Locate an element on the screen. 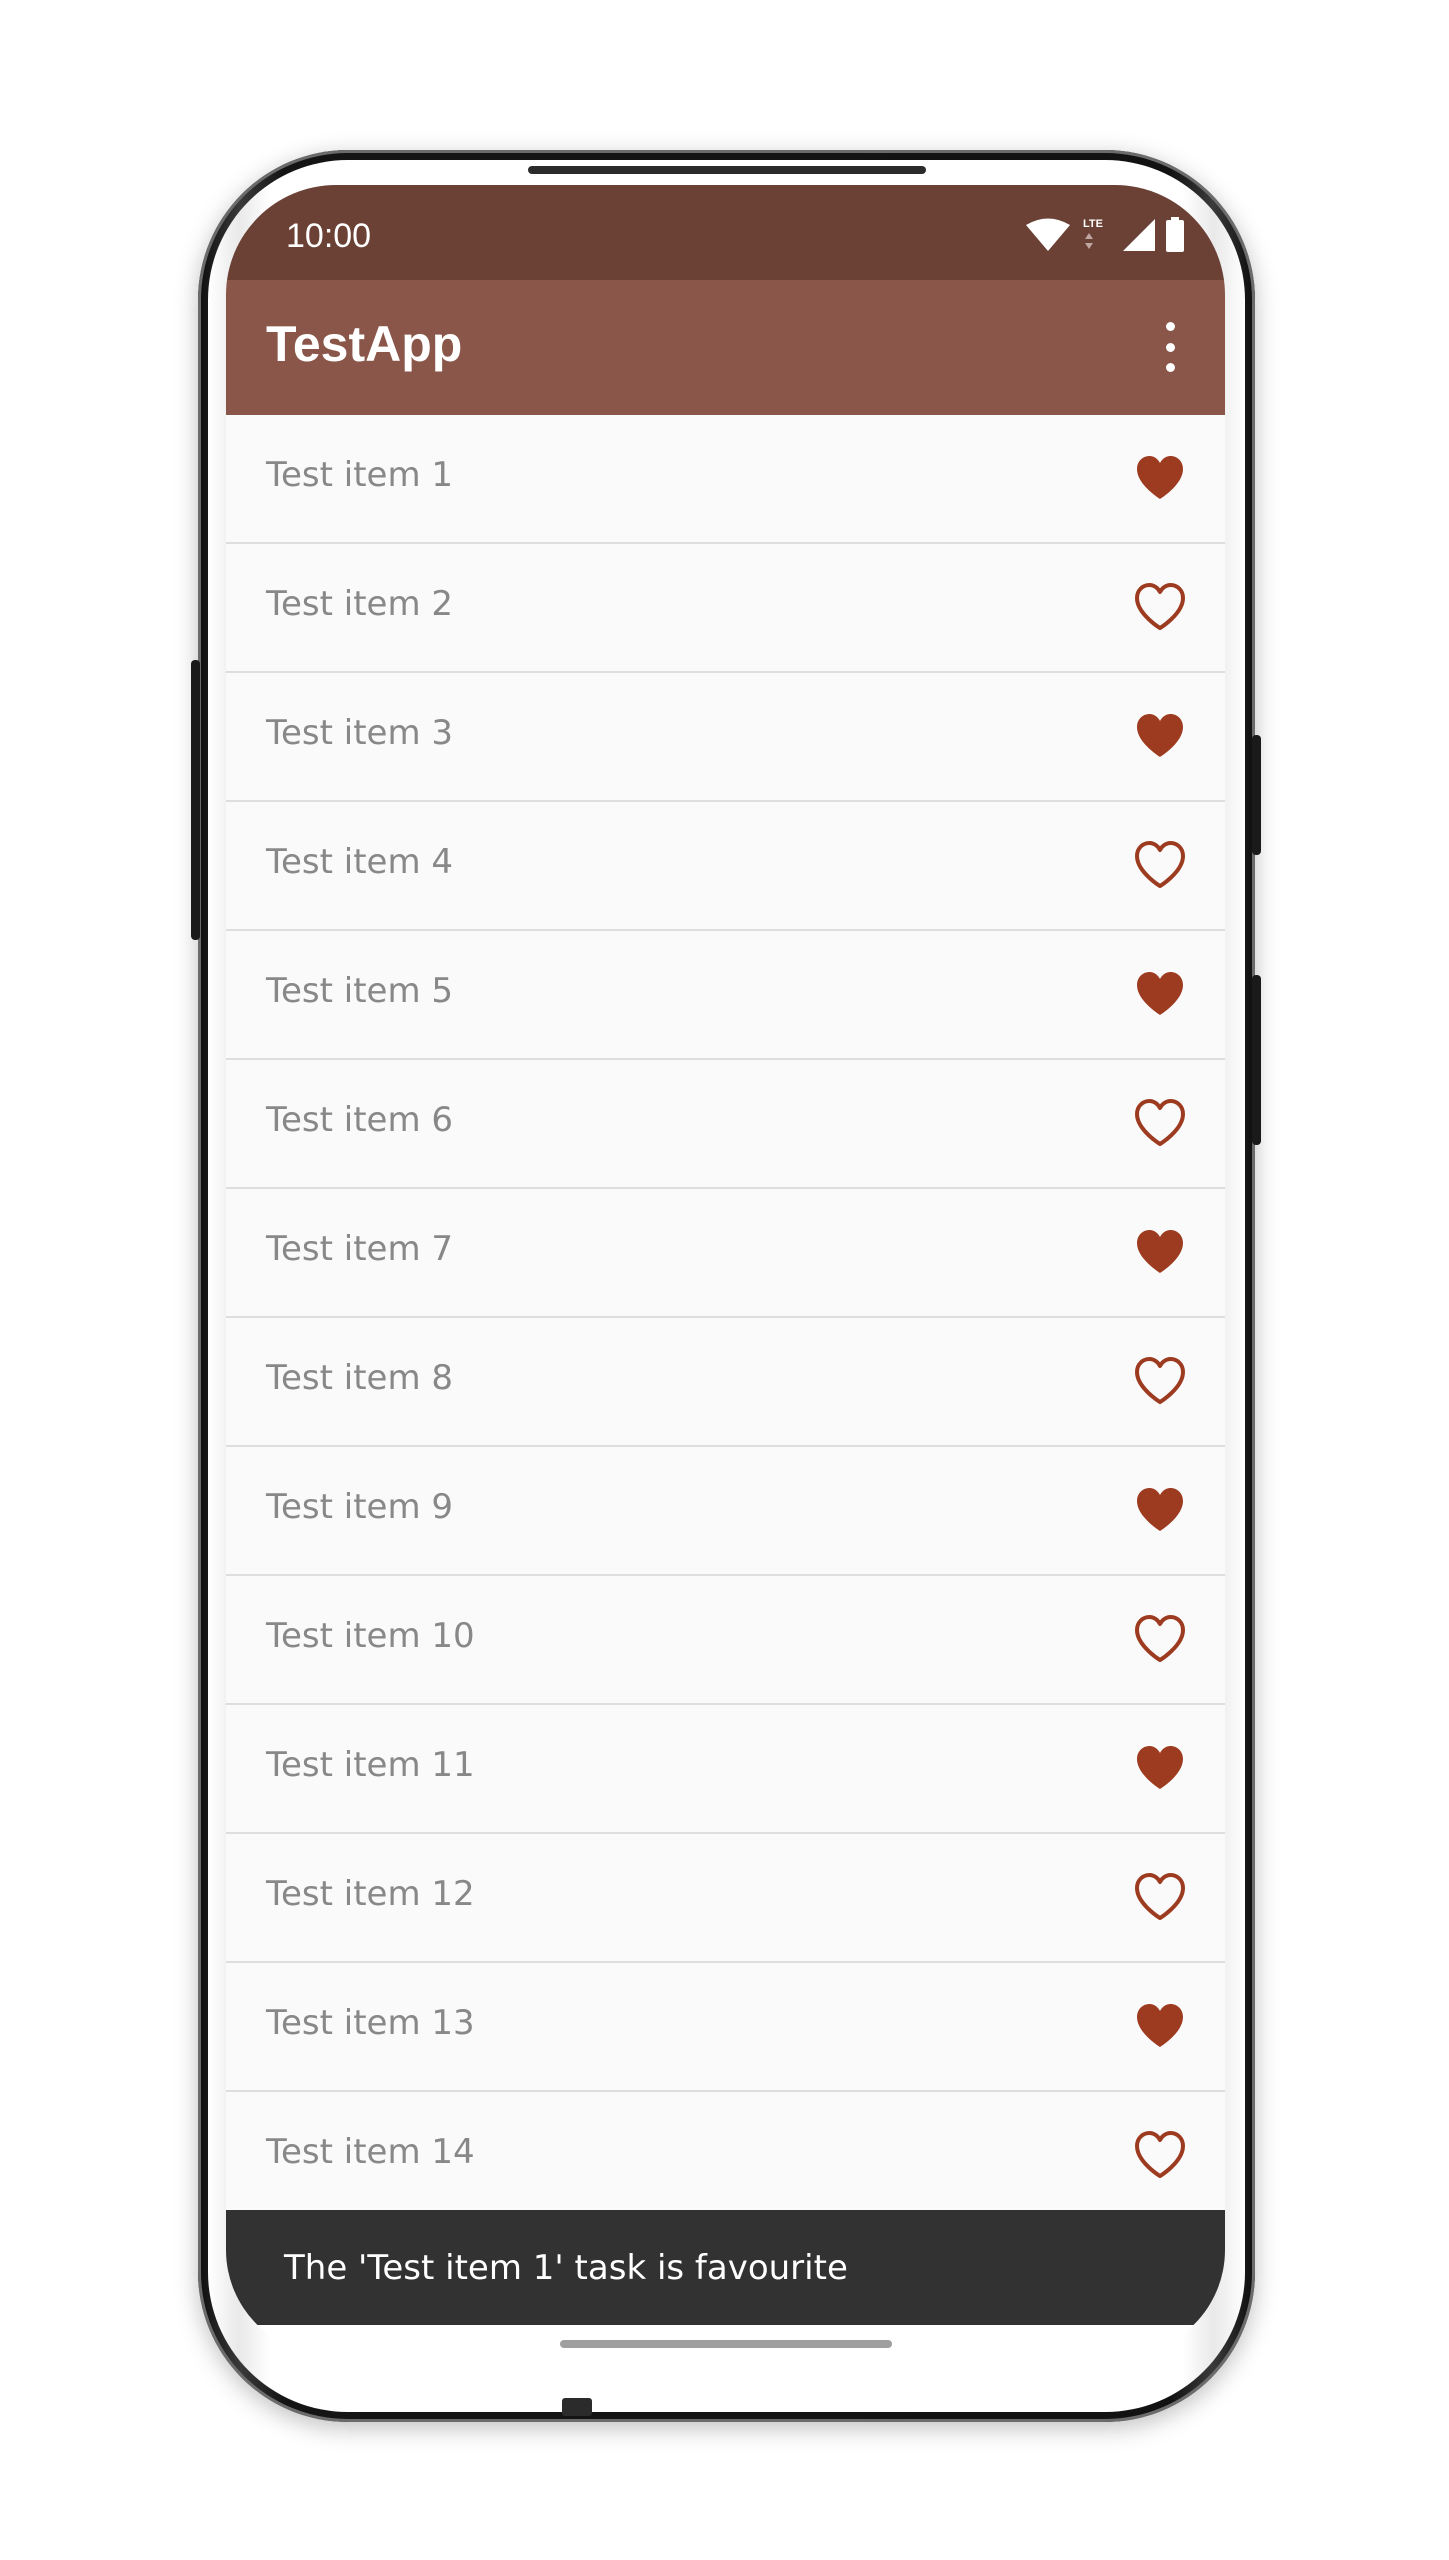 This screenshot has width=1449, height=2560. battery-icon is located at coordinates (1175, 234).